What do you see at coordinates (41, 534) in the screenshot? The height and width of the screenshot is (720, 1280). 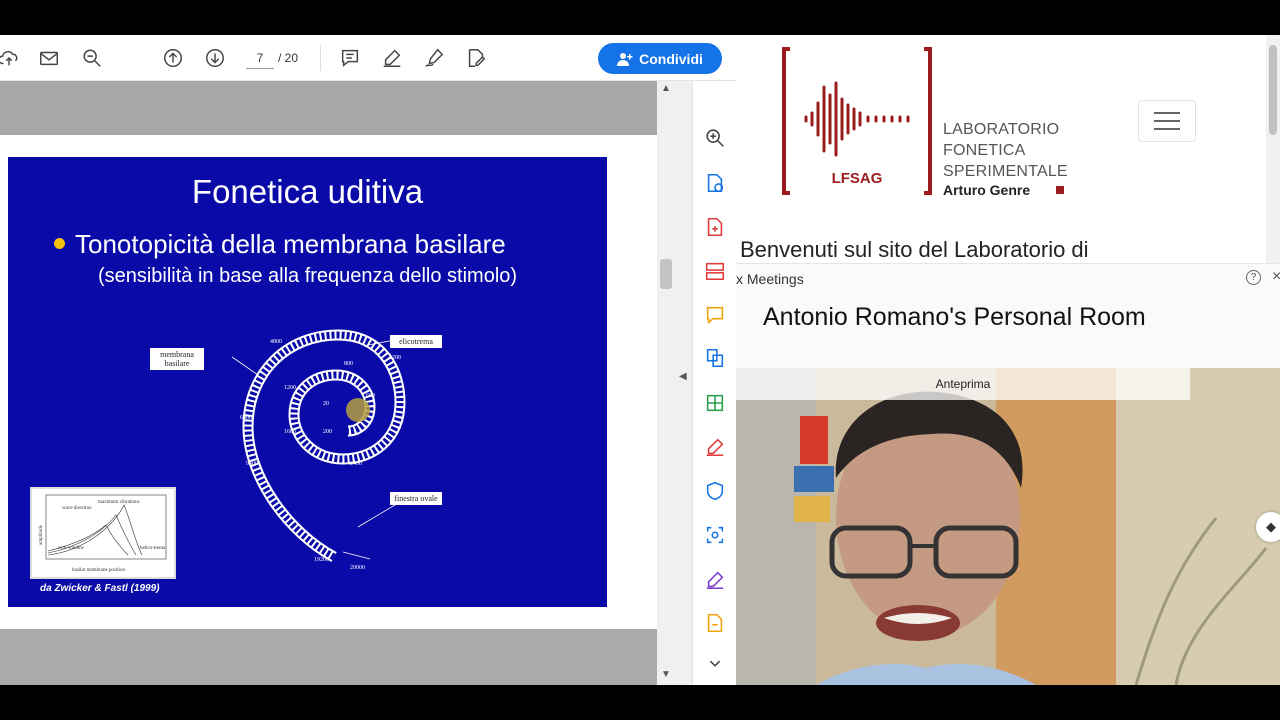 I see `inset-amplitude-label: amplitude` at bounding box center [41, 534].